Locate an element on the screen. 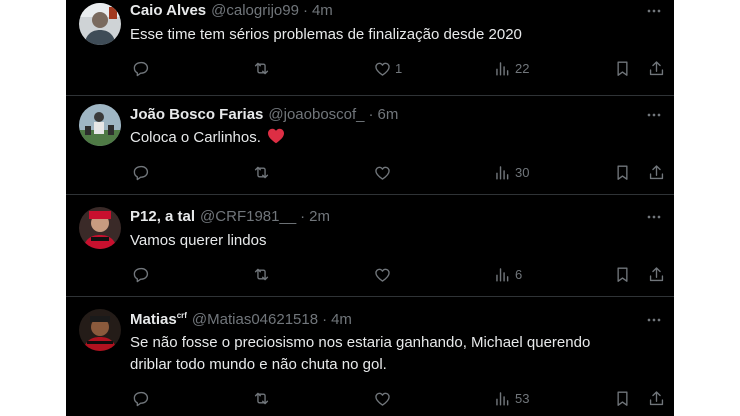  like-button: 1 is located at coordinates (387, 68).